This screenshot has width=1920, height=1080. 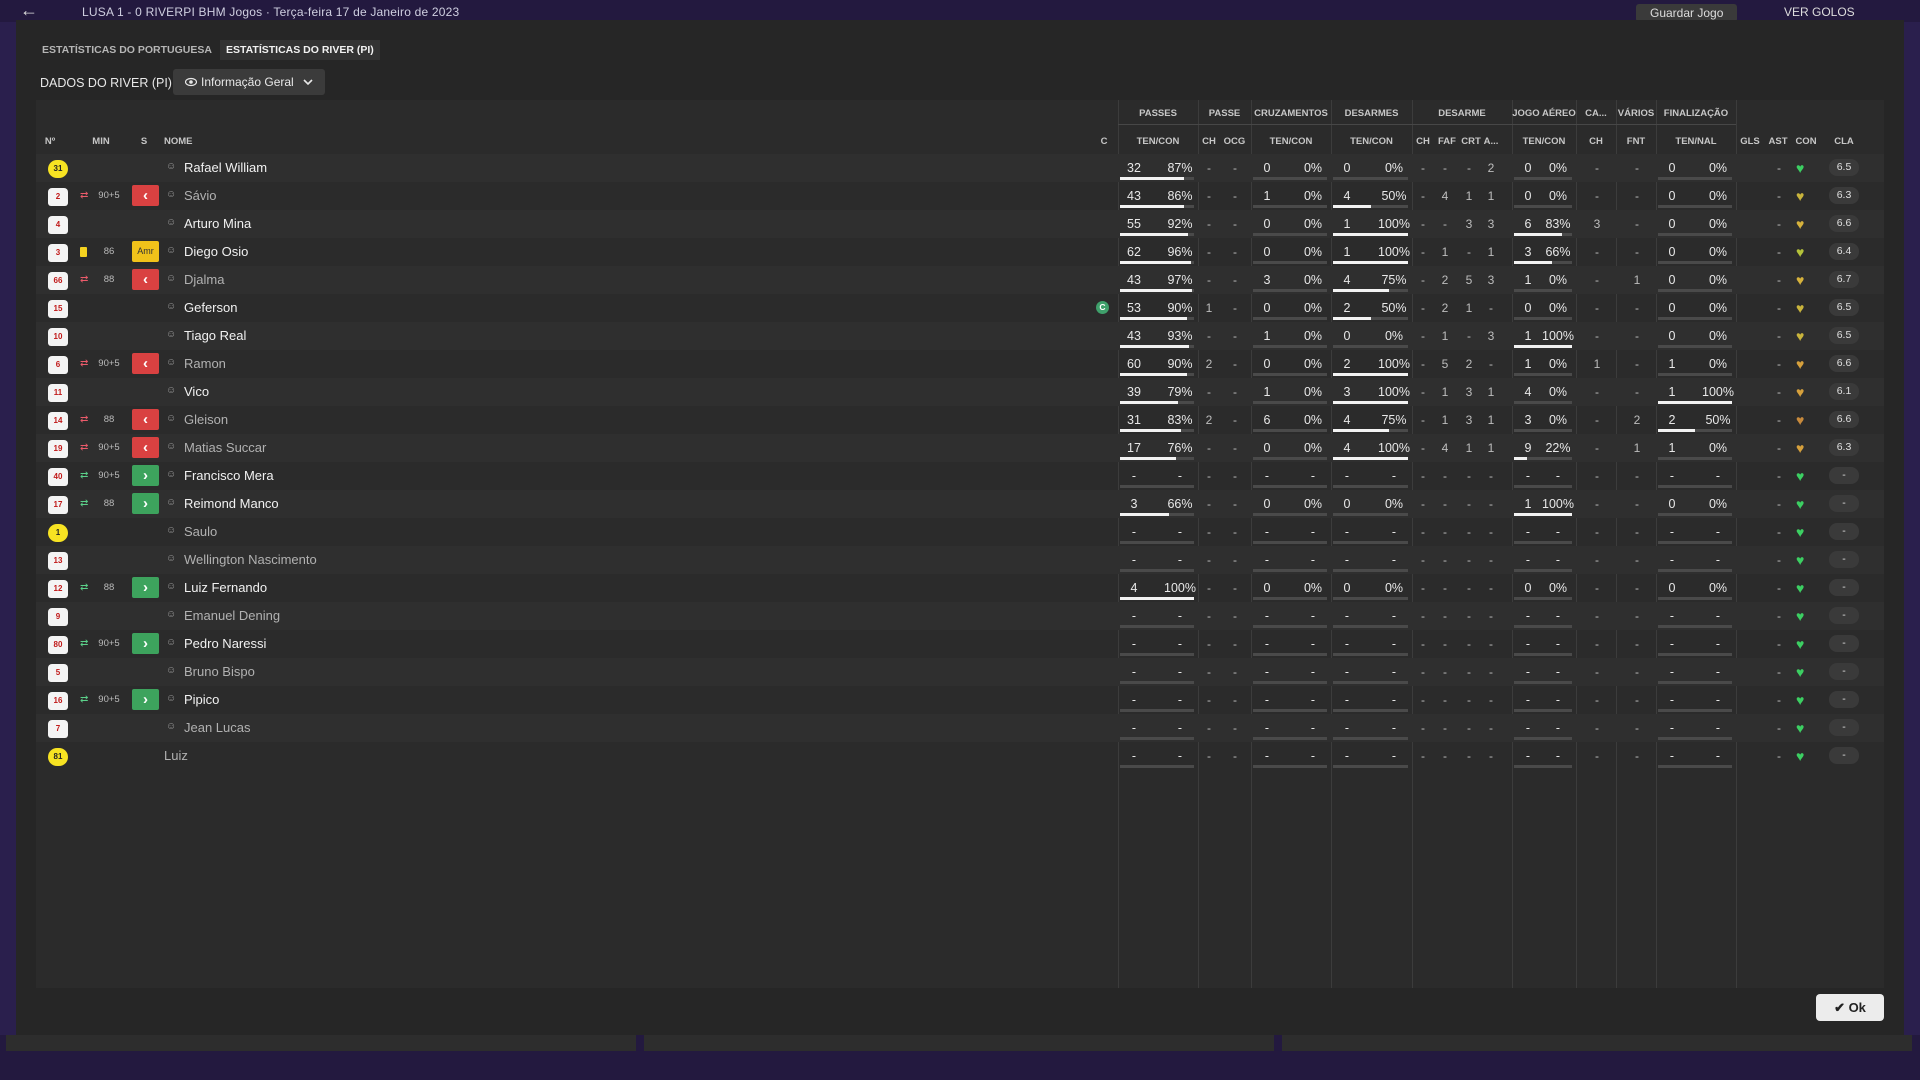 What do you see at coordinates (231, 503) in the screenshot?
I see `player-name: Reimond Manco` at bounding box center [231, 503].